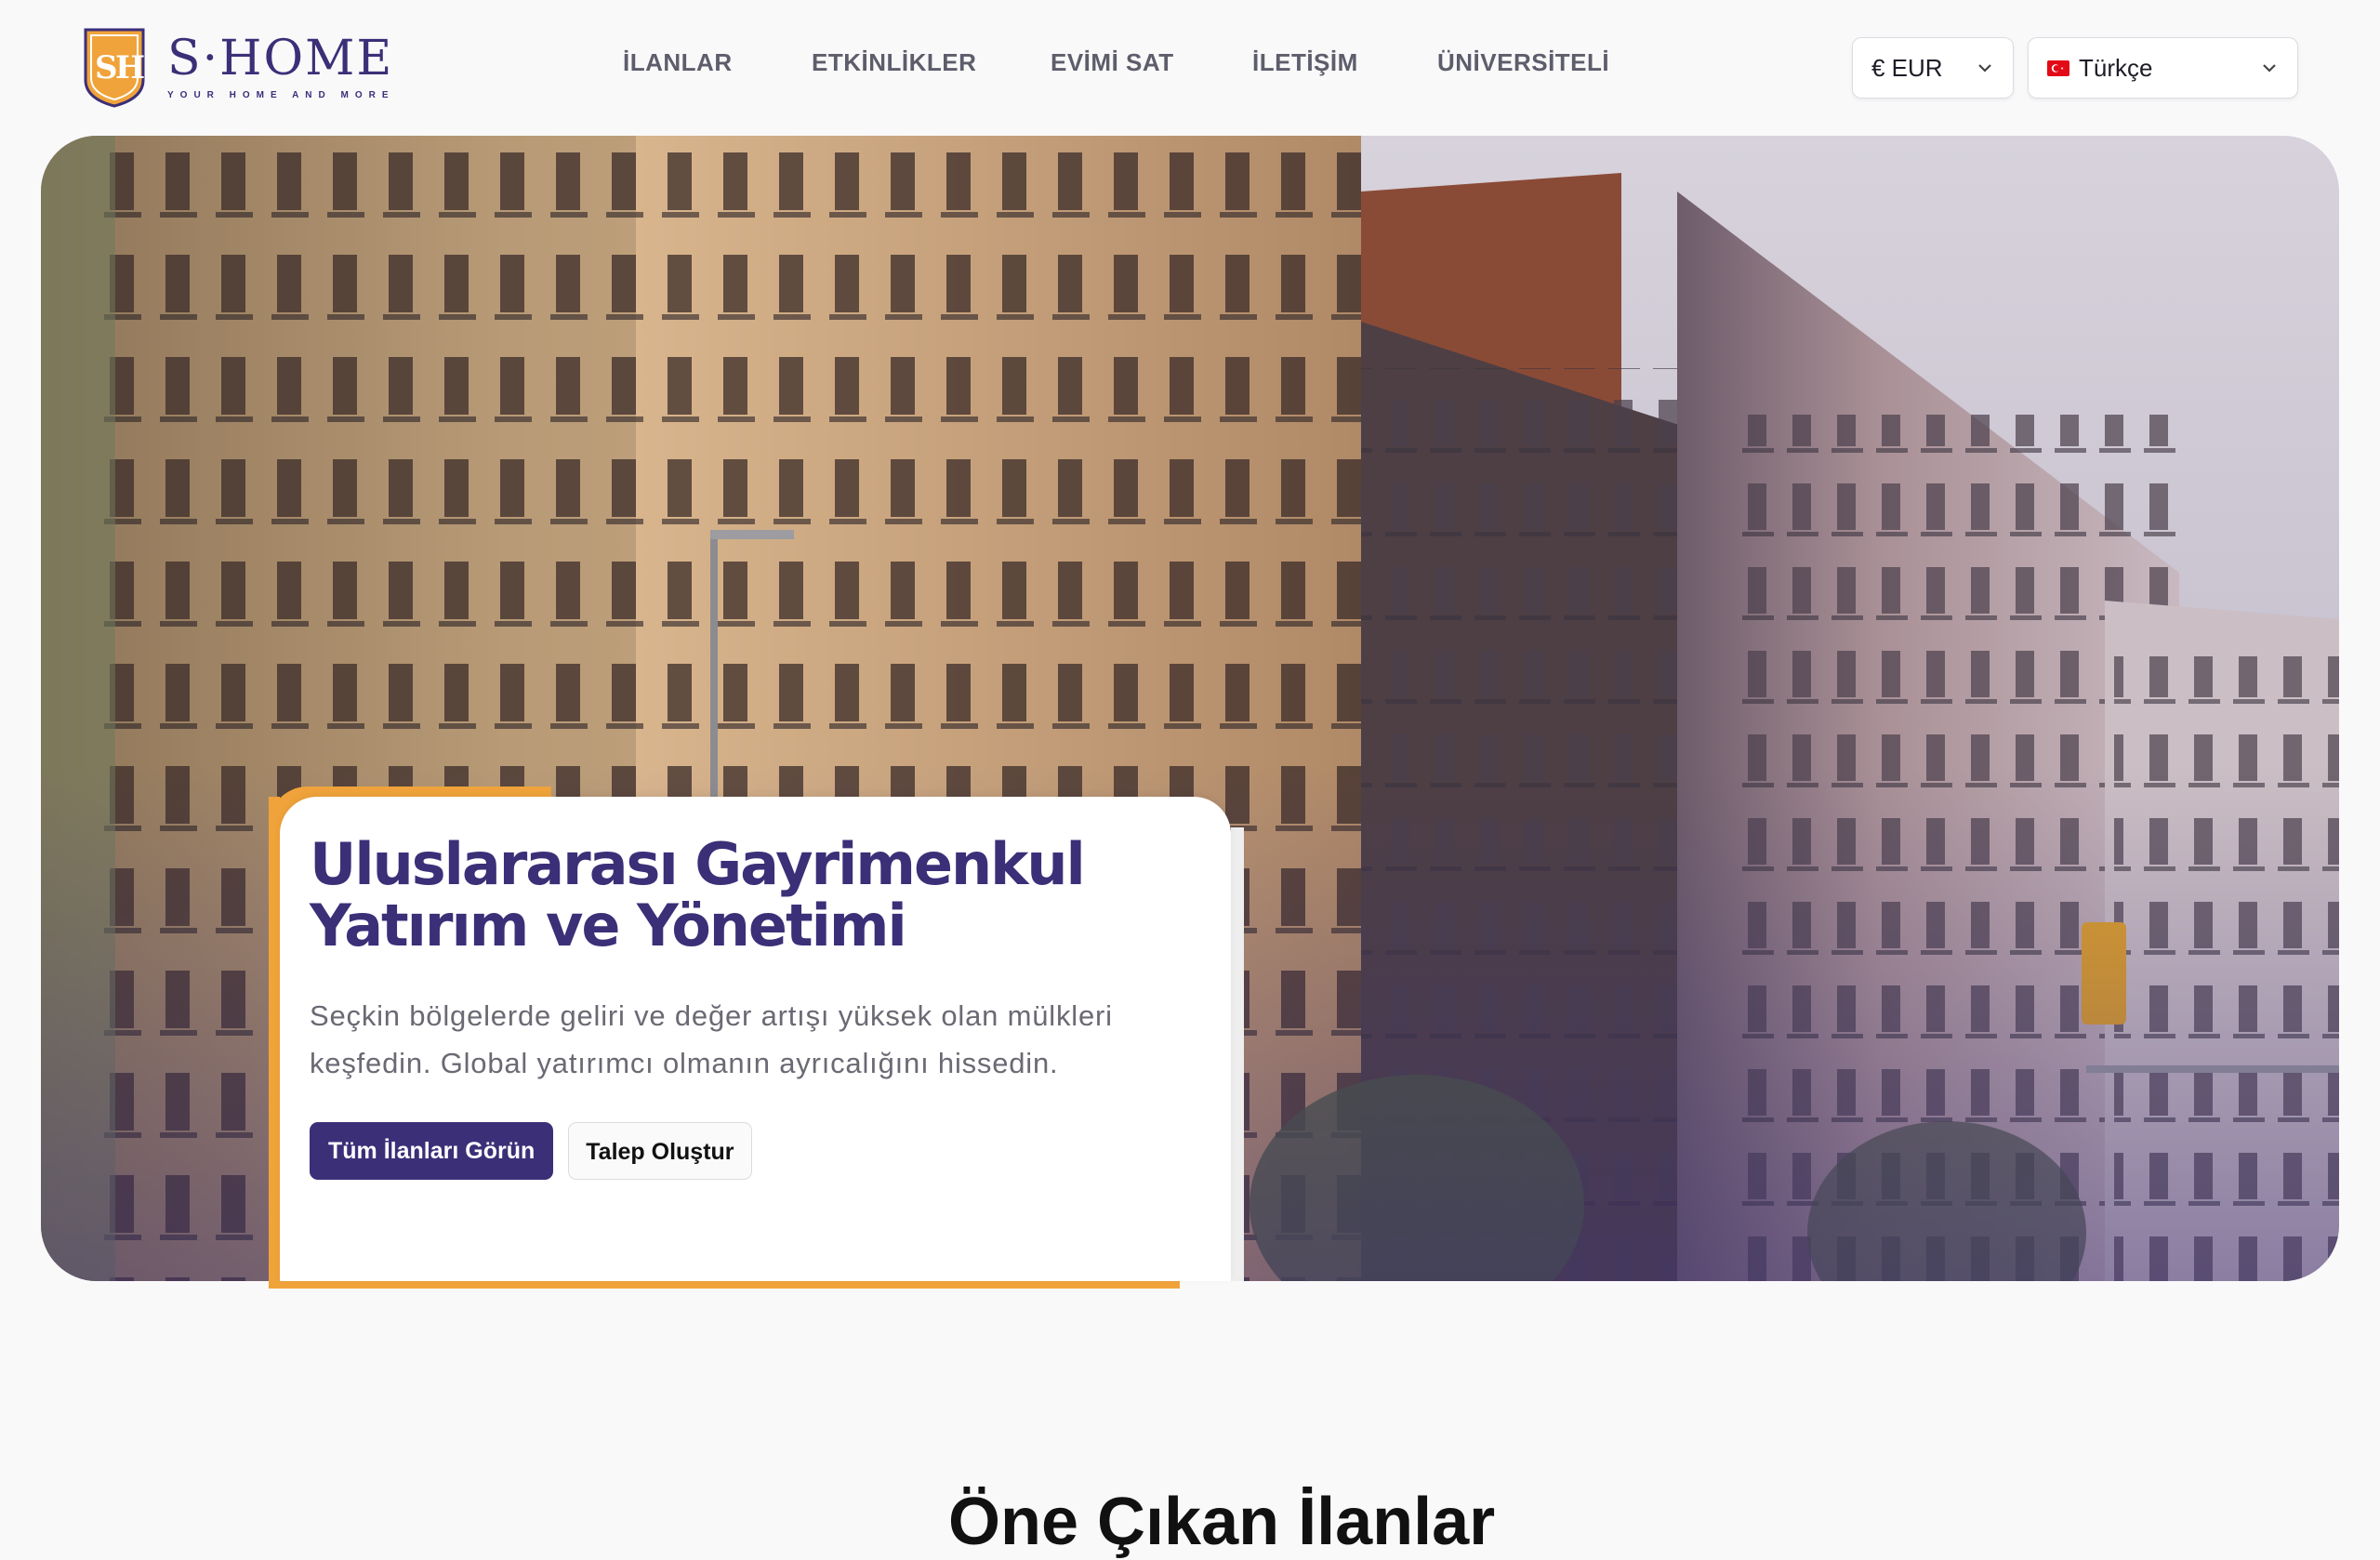  I want to click on brand-tagline: YOUR HOME AND MORE, so click(281, 94).